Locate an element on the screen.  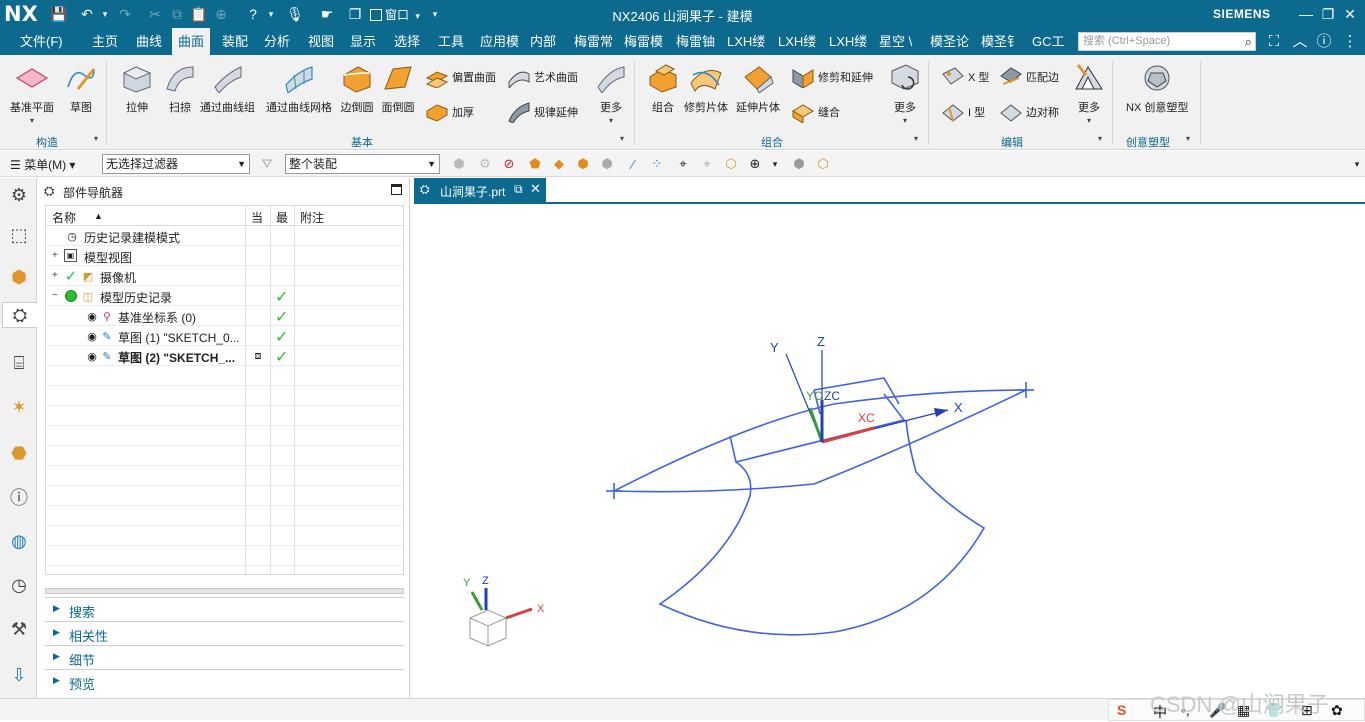
more-edit-button: 更多 ▾ is located at coordinates (1089, 93).